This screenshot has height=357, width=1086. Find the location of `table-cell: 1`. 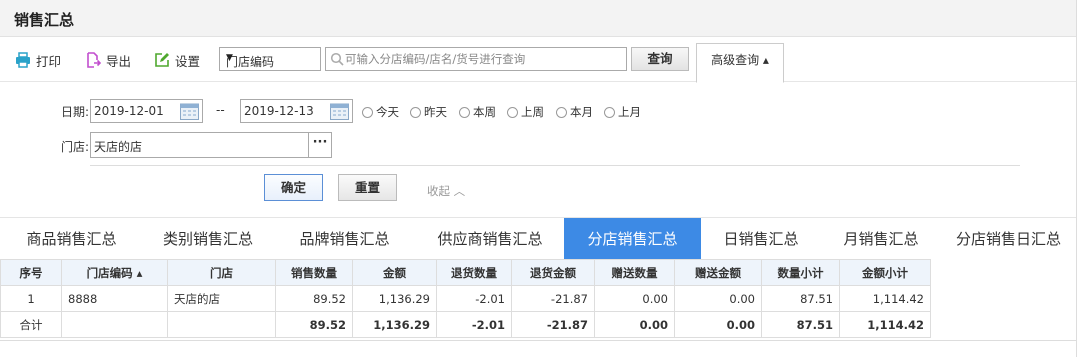

table-cell: 1 is located at coordinates (31, 298).